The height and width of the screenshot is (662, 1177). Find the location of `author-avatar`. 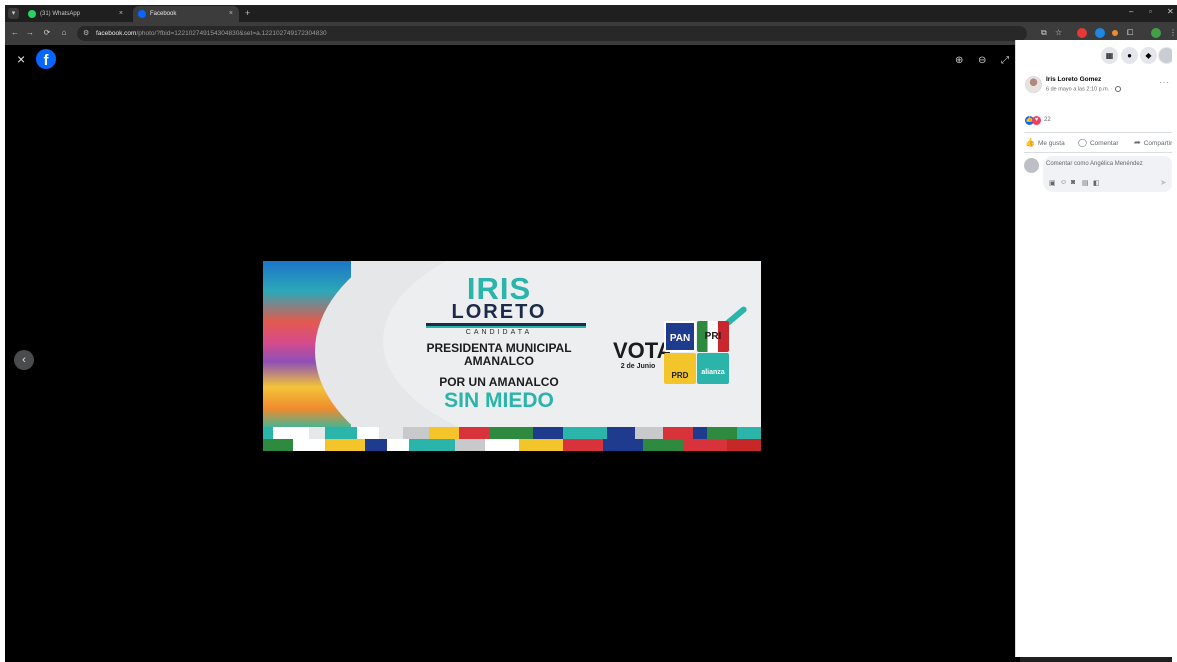

author-avatar is located at coordinates (1033, 84).